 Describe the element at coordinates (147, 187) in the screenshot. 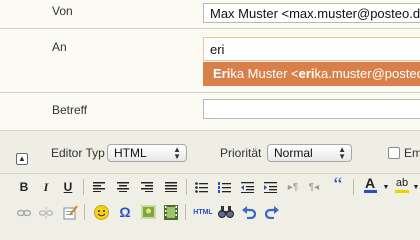

I see `align-right-icon` at that location.